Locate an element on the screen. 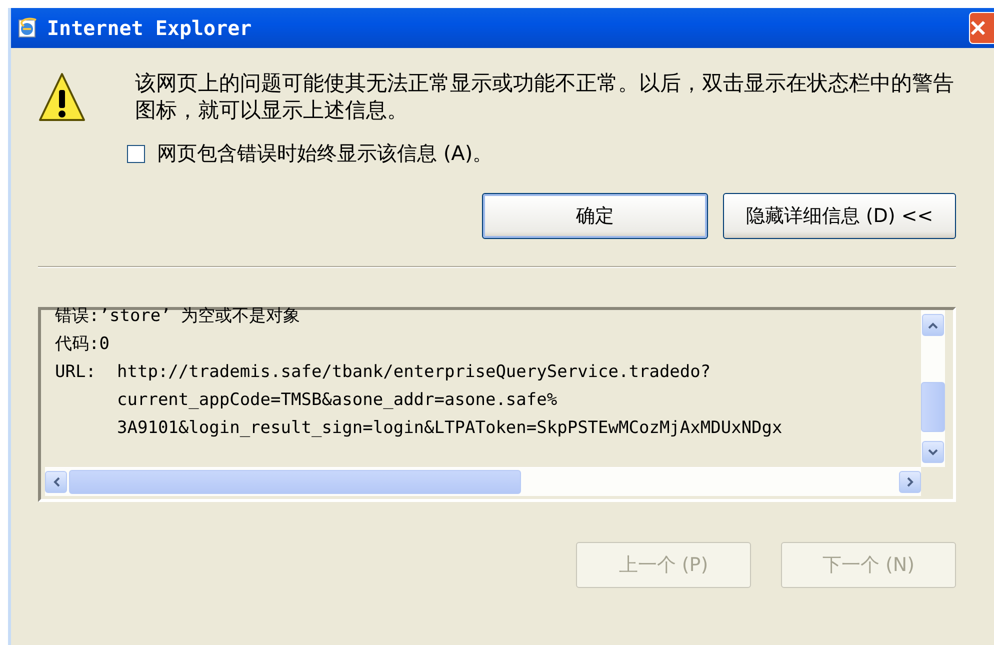  url-line: http://trademis.safe/tbank/enterpriseQueryService.tradedo? is located at coordinates (414, 372).